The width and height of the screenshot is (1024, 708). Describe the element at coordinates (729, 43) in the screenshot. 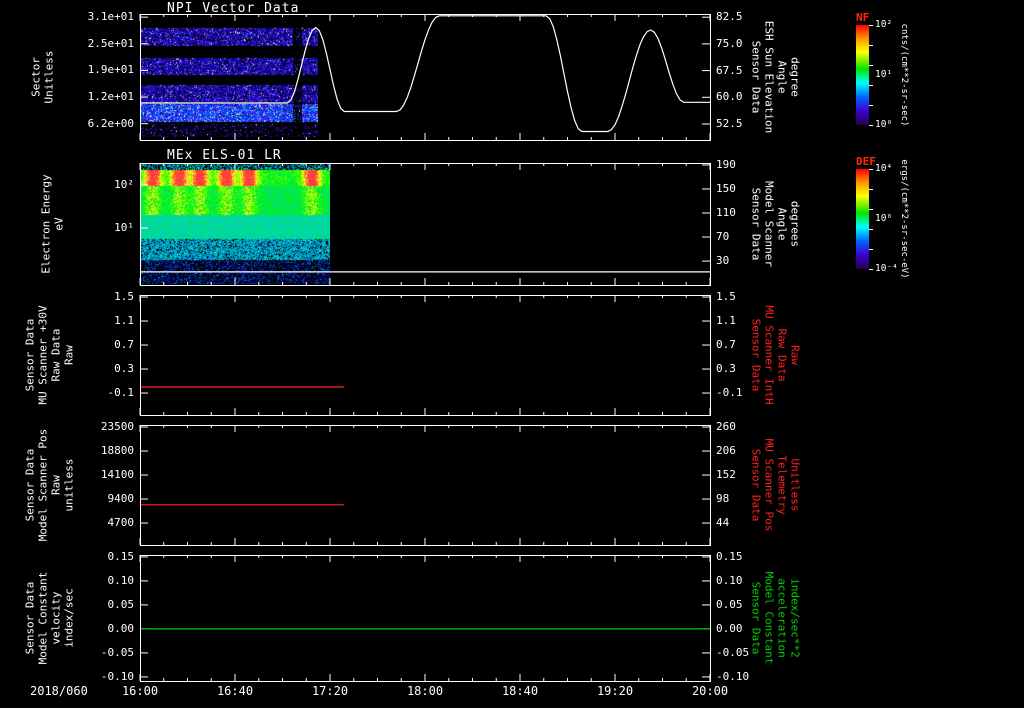

I see `tick-label-right: 75.0` at that location.